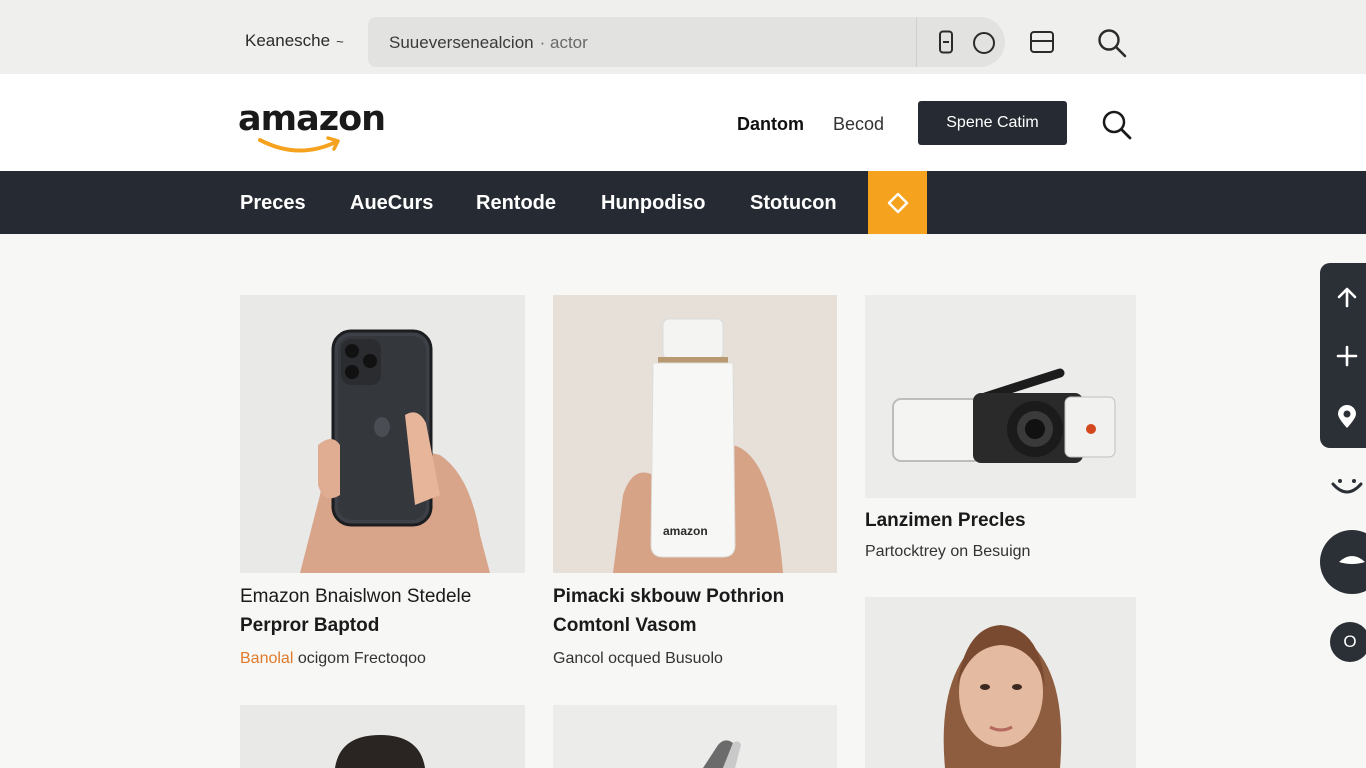  I want to click on product-1-sub-rest: ocigom Frectoqoo, so click(359, 658).